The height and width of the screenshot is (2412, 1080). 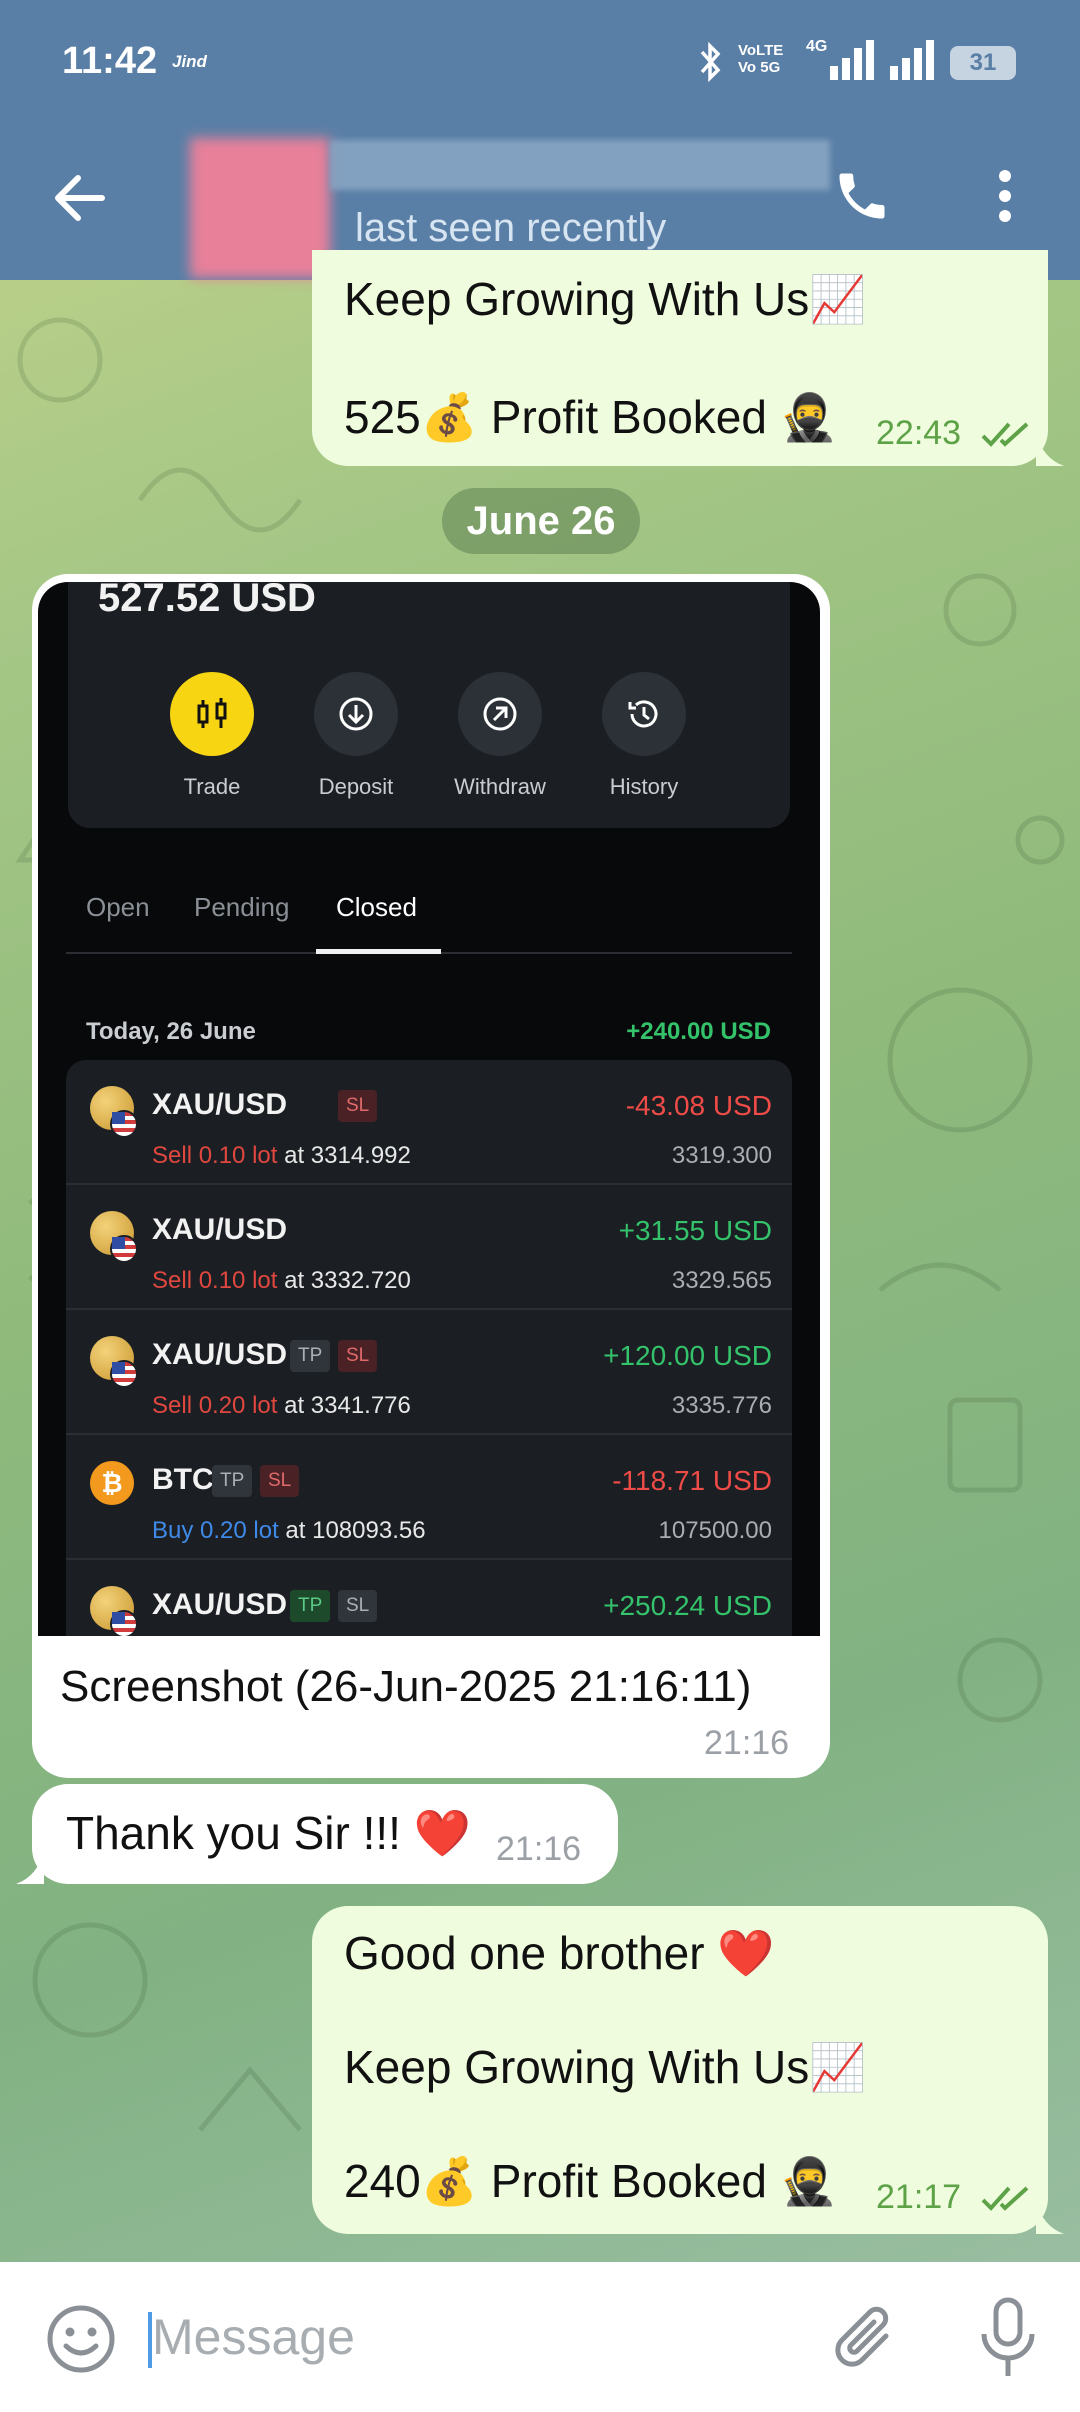 I want to click on signal-strength-2-icon, so click(x=912, y=60).